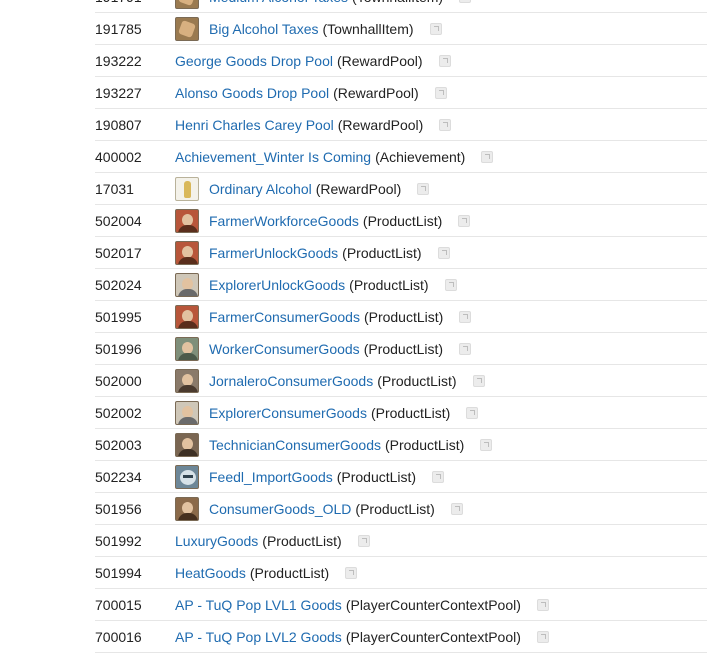 The image size is (707, 653). Describe the element at coordinates (277, 285) in the screenshot. I see `entry-link: ExplorerUnlockGoods` at that location.